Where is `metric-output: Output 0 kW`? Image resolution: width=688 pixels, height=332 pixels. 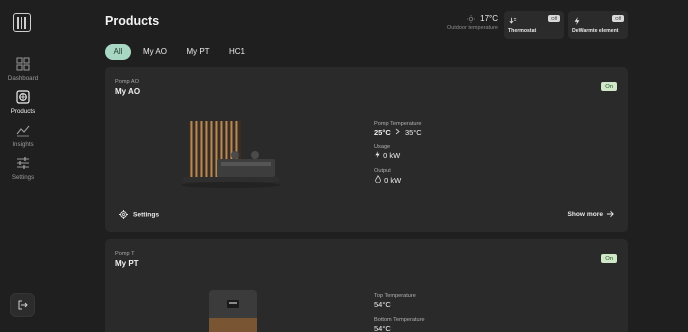 metric-output: Output 0 kW is located at coordinates (387, 176).